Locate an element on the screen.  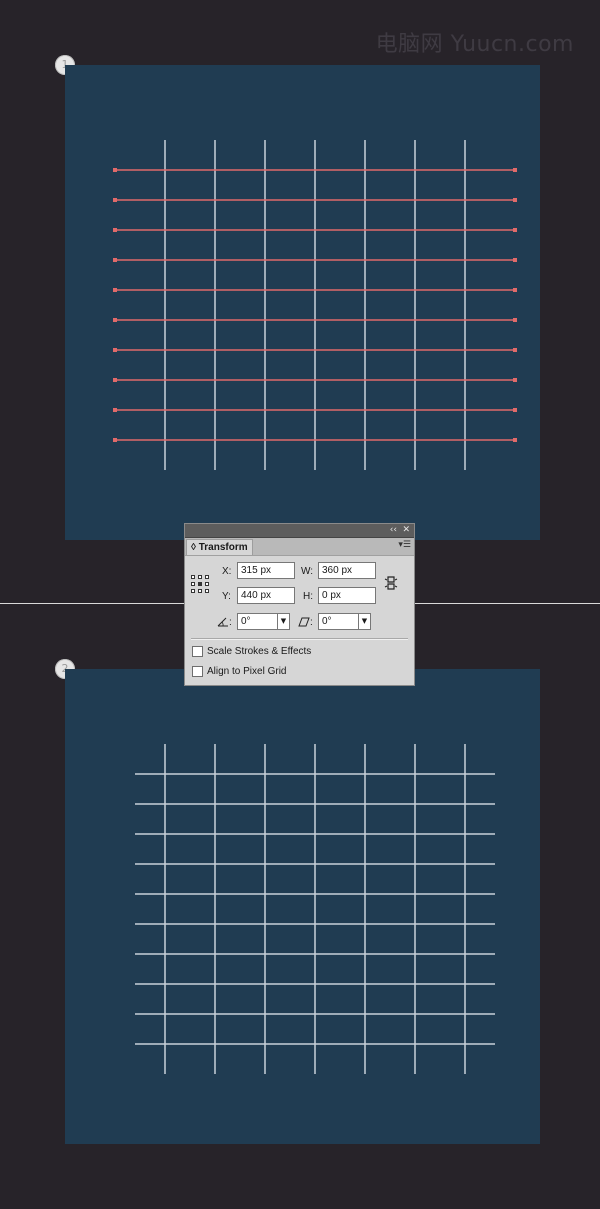
h-label: H: is located at coordinates (308, 596).